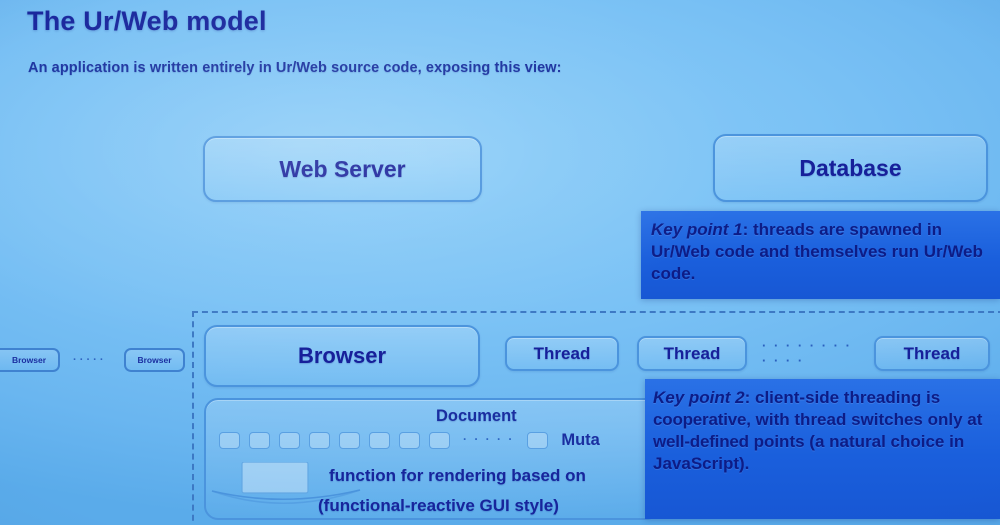  I want to click on callout-key-point-2-body-a: : client-side threading is, so click(842, 397).